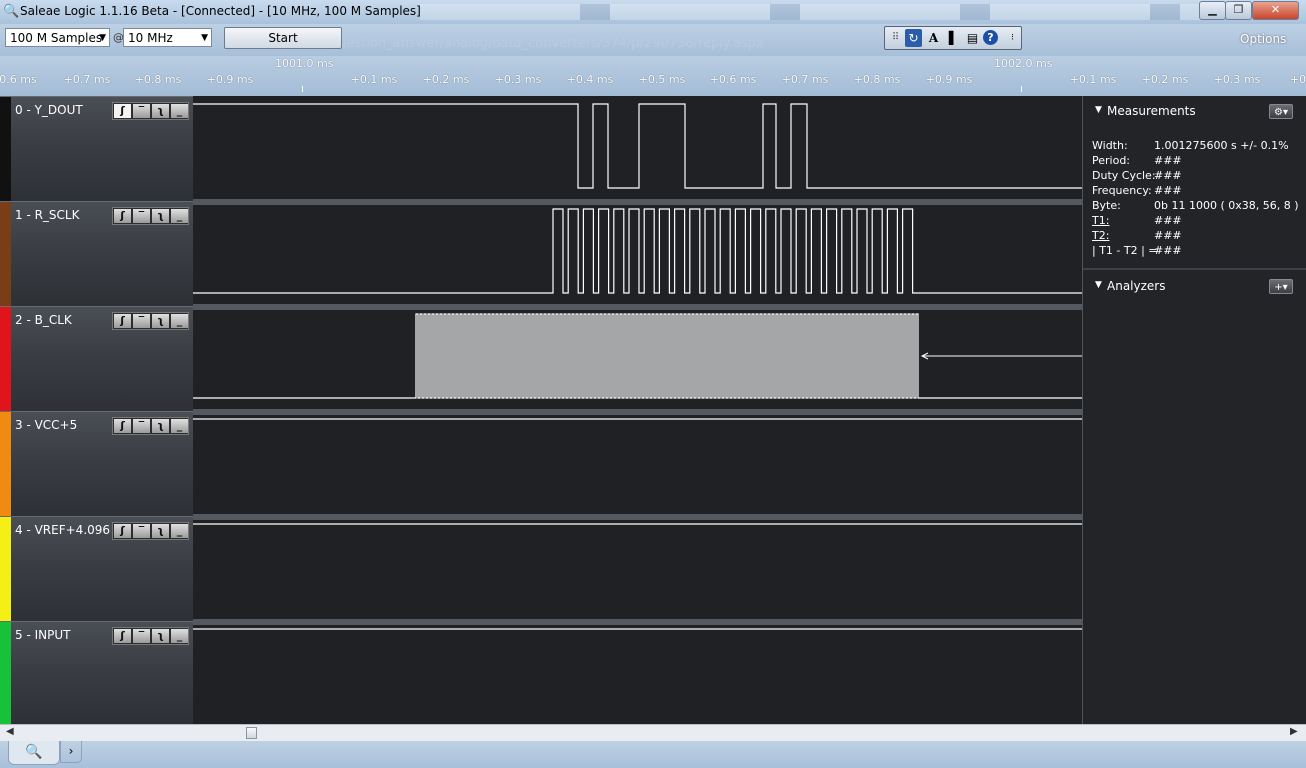 The height and width of the screenshot is (768, 1306). Describe the element at coordinates (43, 320) in the screenshot. I see `channel-name: 2 - B_CLK` at that location.